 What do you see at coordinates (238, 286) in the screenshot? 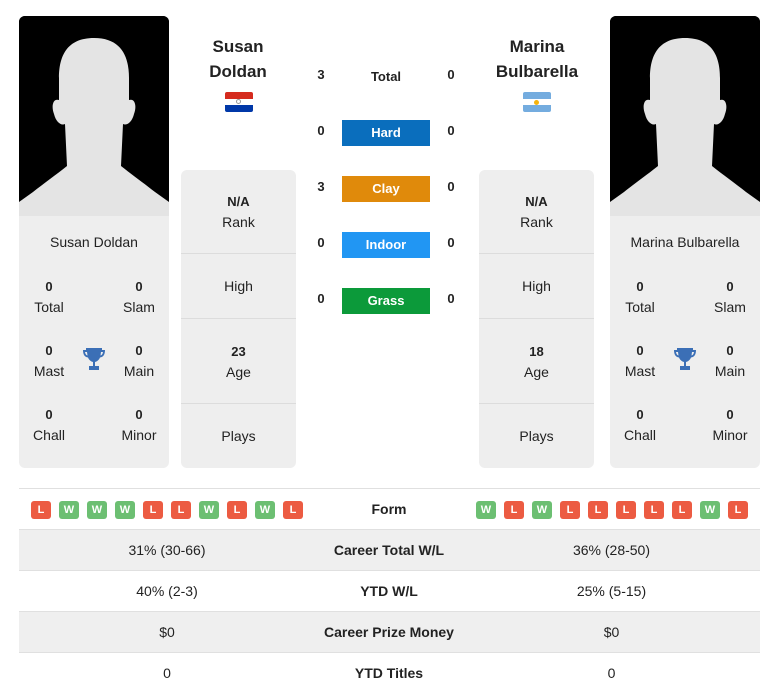
I see `player1-high: High` at bounding box center [238, 286].